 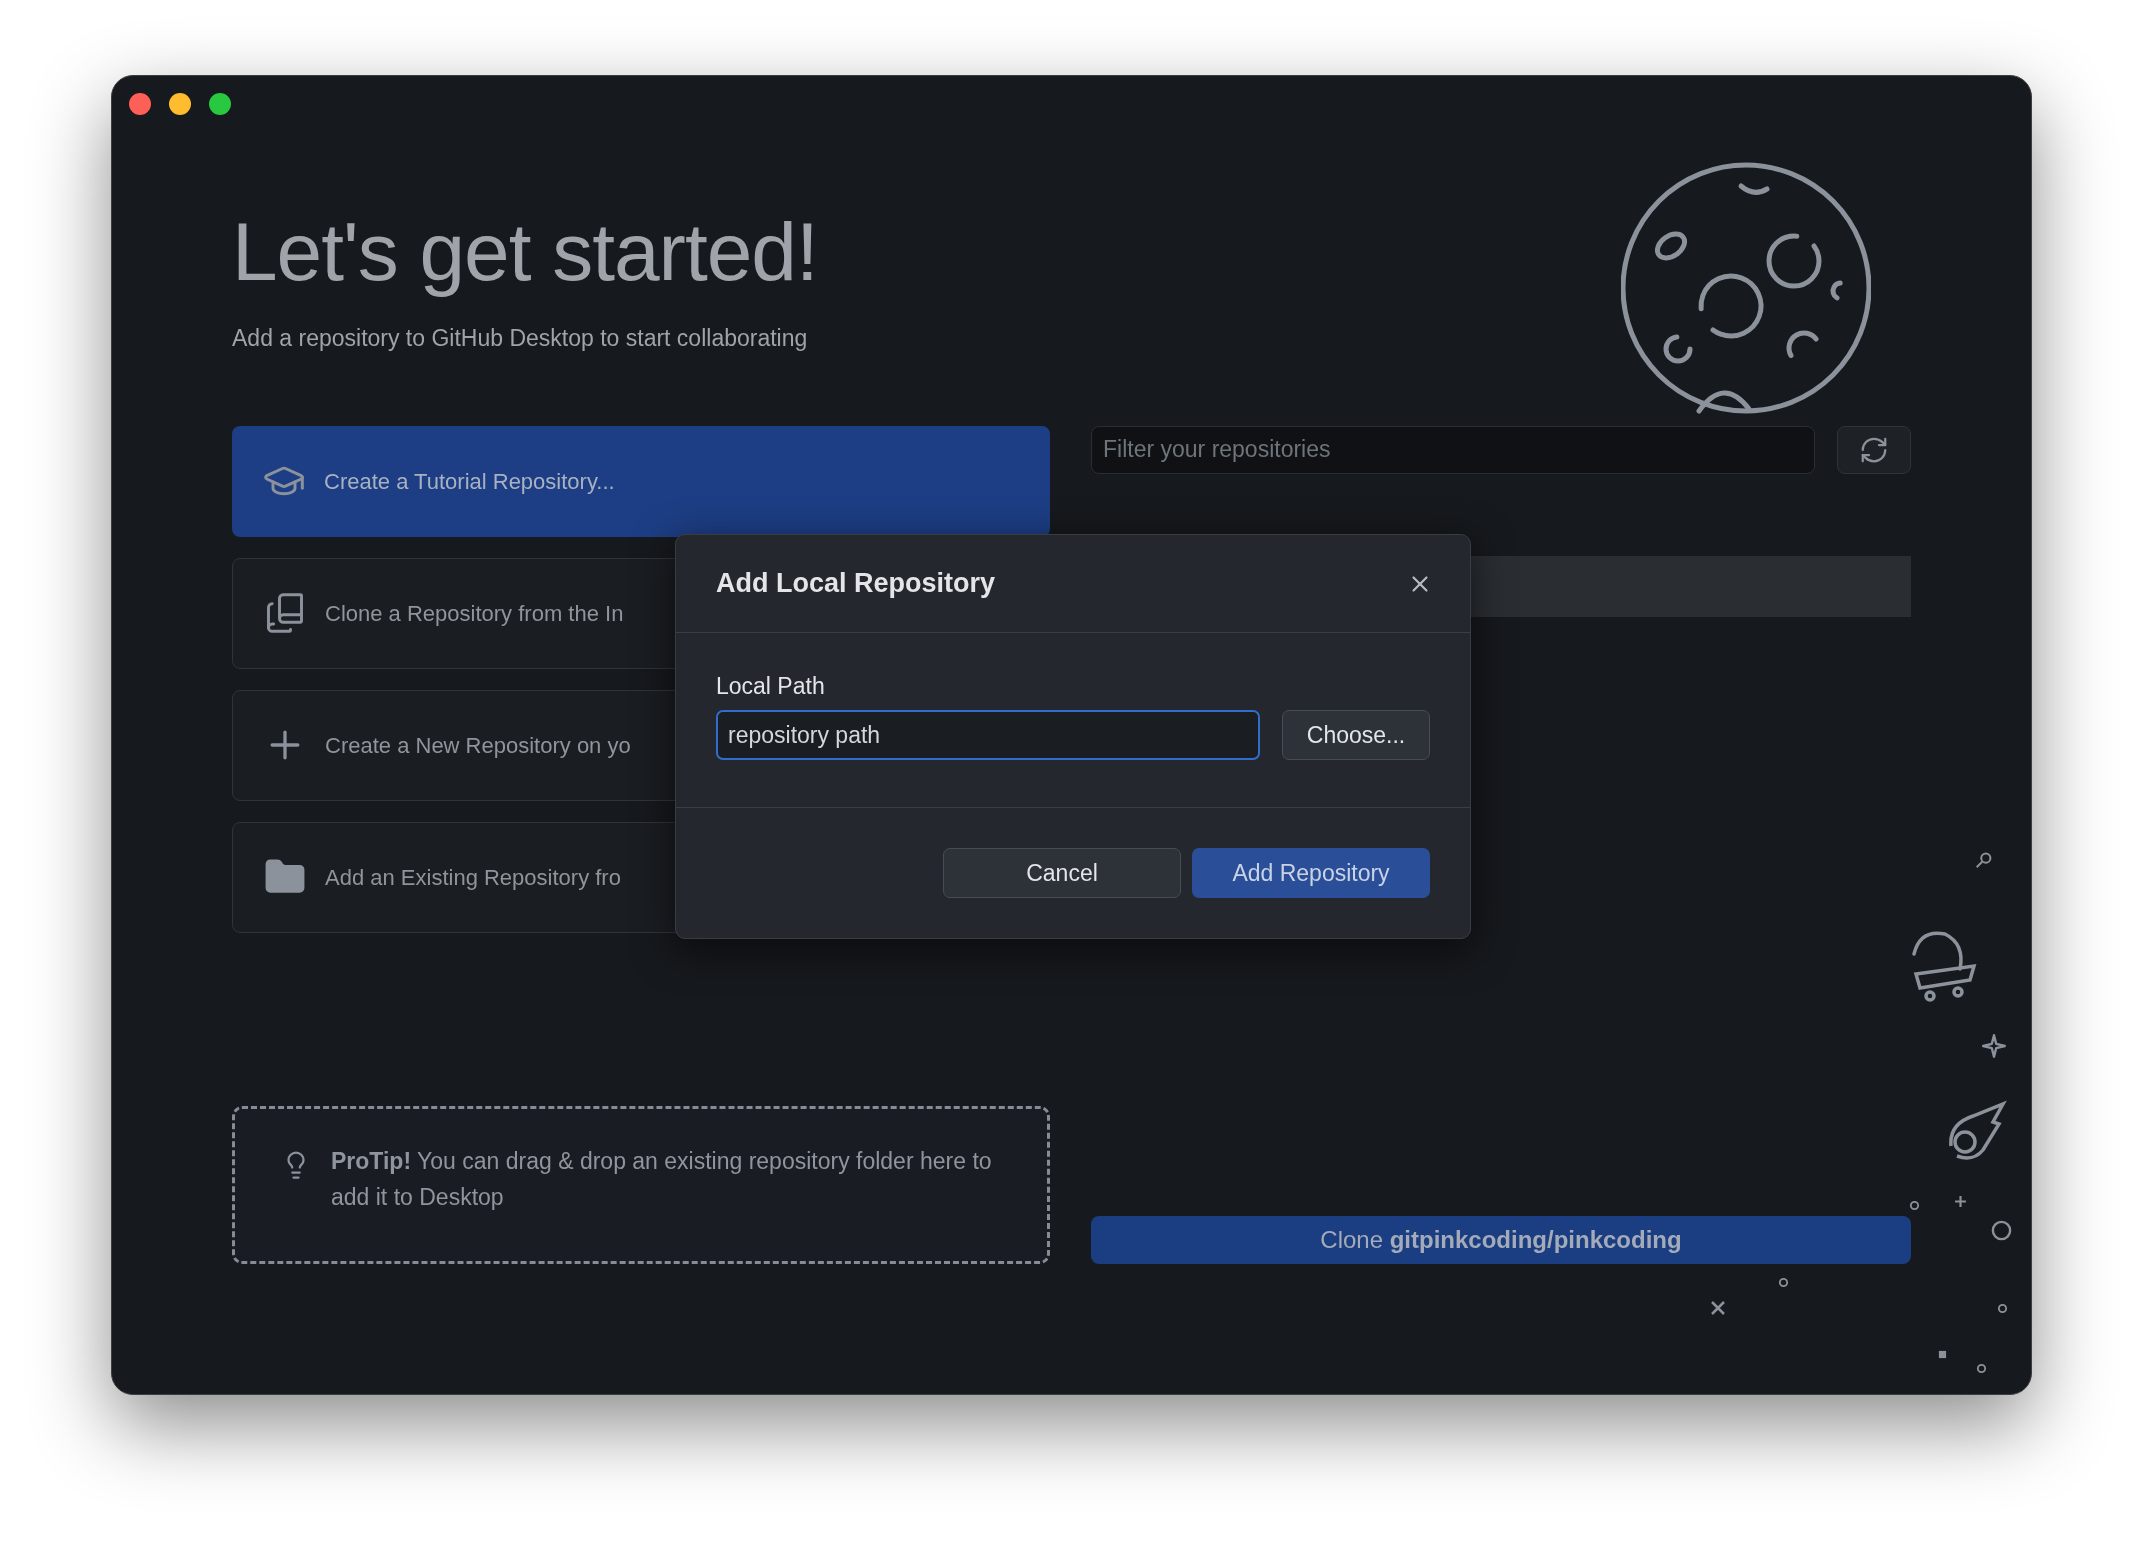 What do you see at coordinates (1718, 1308) in the screenshot?
I see `cross-icon` at bounding box center [1718, 1308].